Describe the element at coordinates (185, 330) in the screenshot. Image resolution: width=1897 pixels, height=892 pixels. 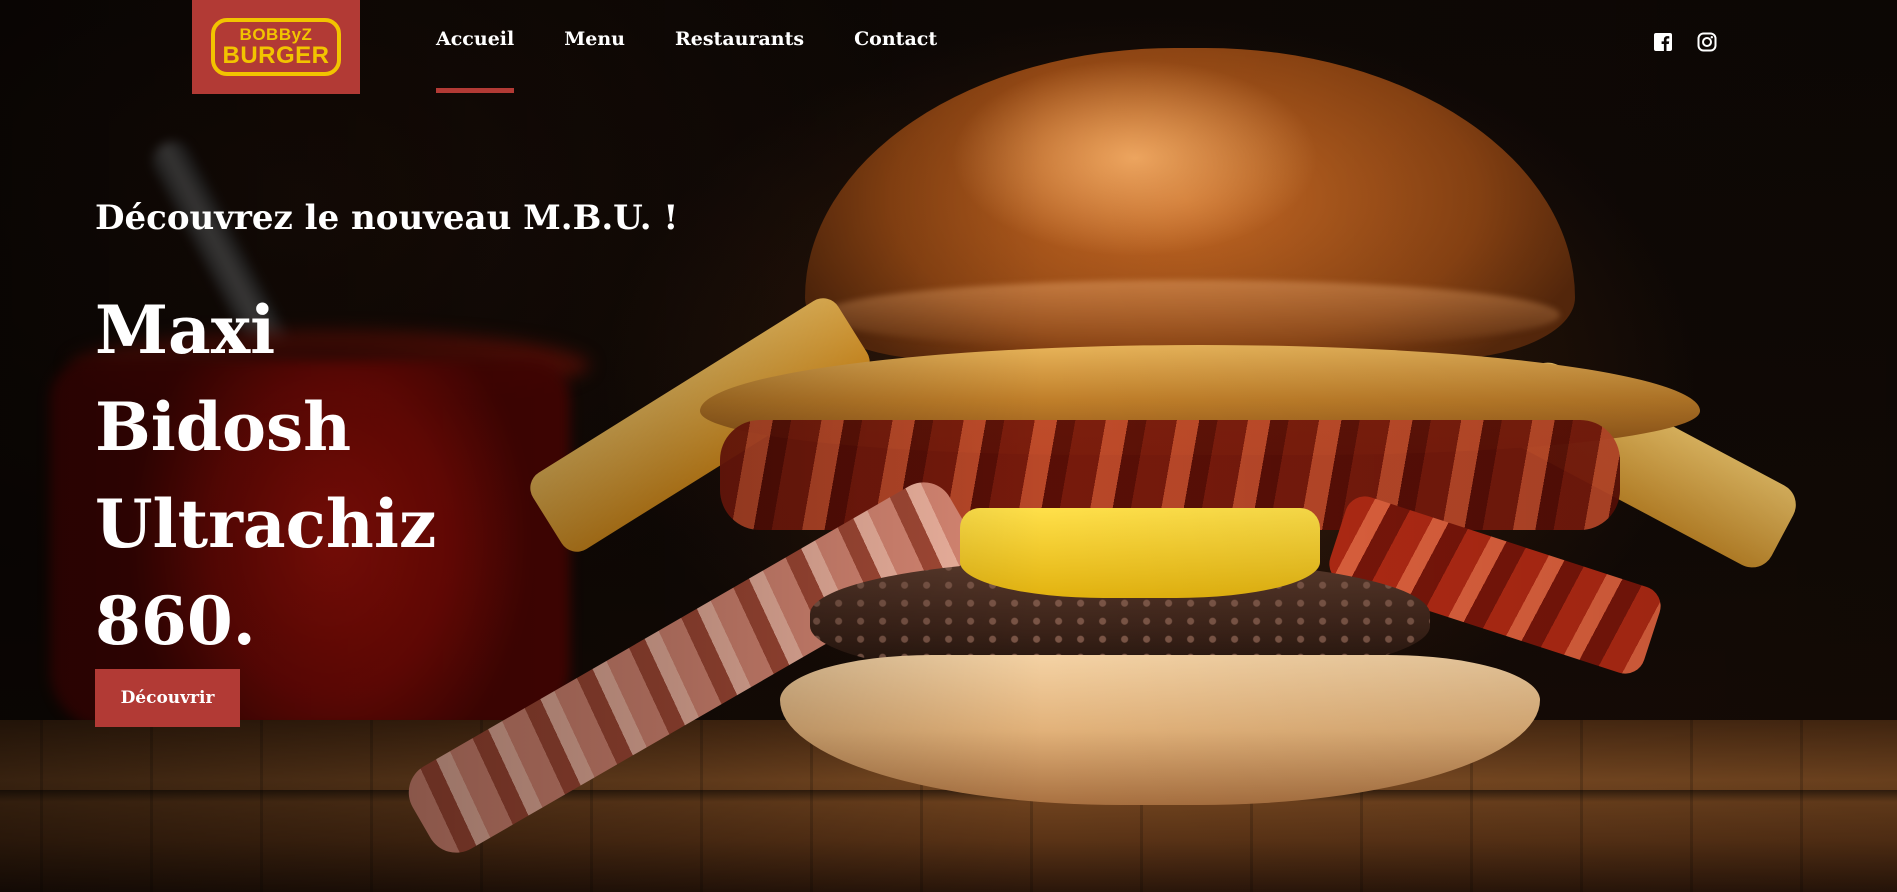
I see `hero-title-line-1: Maxi` at that location.